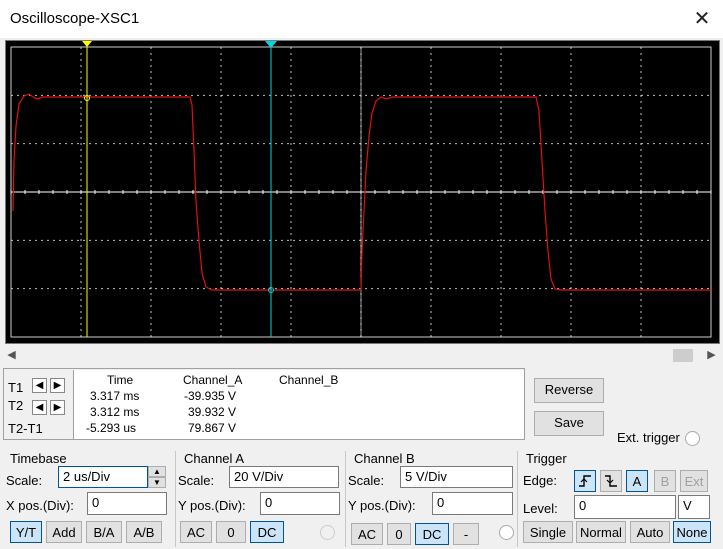  Describe the element at coordinates (472, 503) in the screenshot. I see `channel-b-ypos-input: 0` at that location.